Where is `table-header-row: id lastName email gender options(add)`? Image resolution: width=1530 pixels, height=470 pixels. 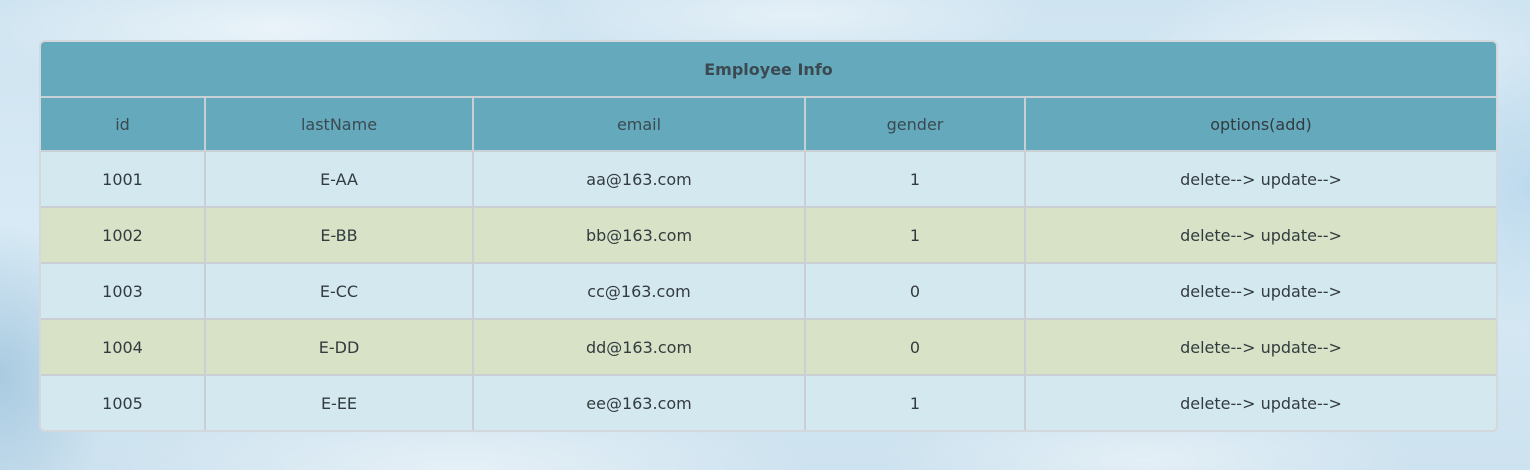
table-header-row: id lastName email gender options(add) is located at coordinates (768, 124).